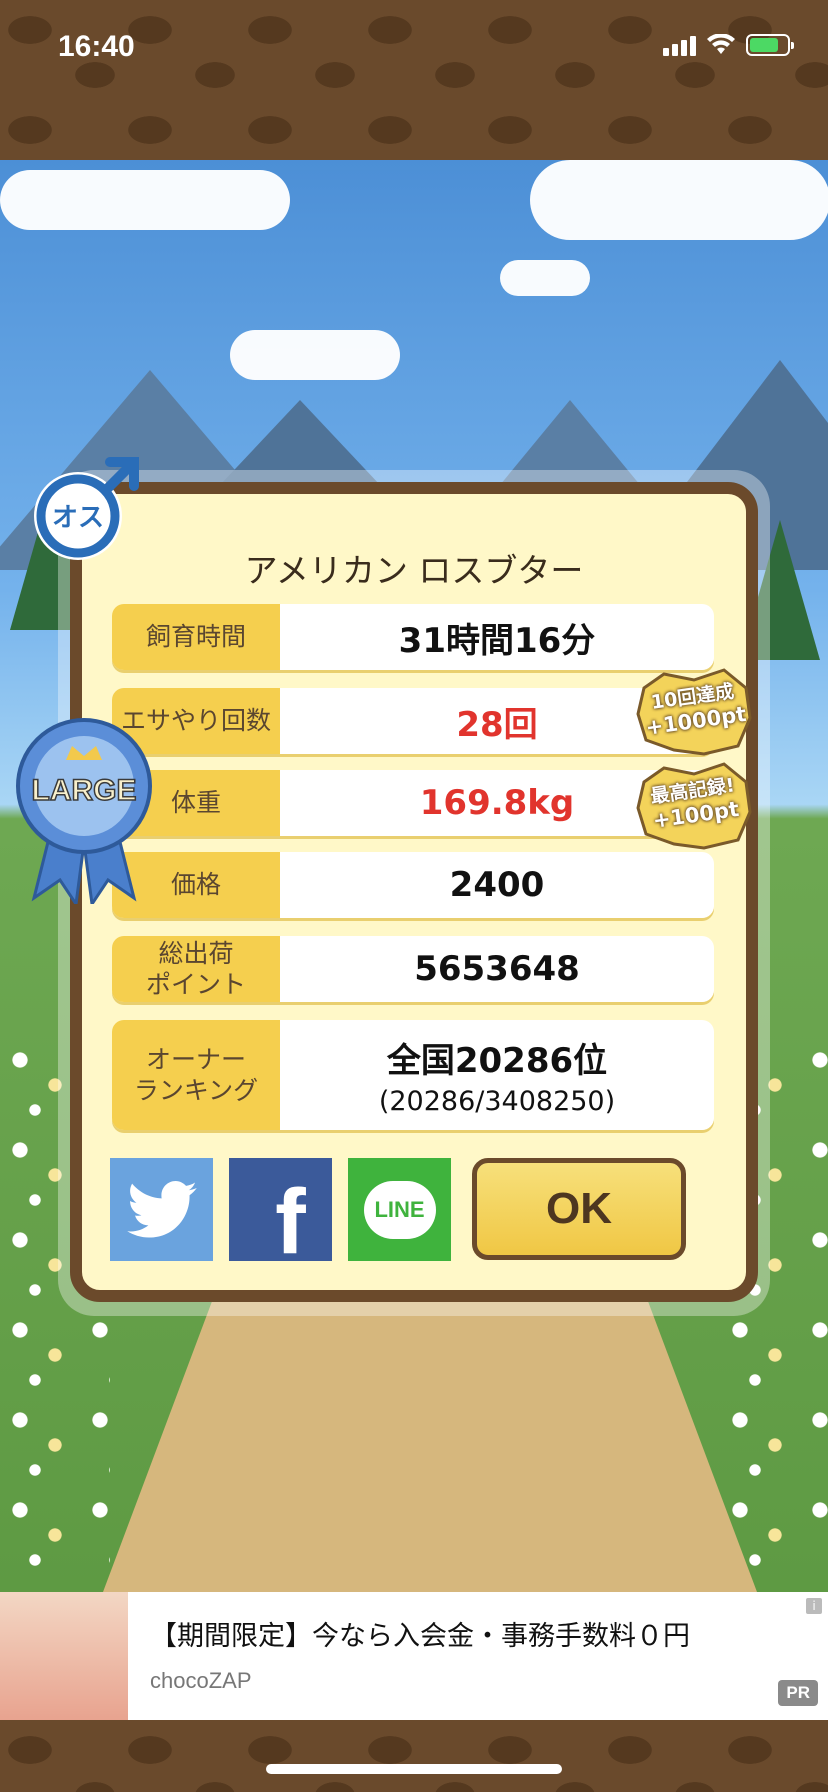 This screenshot has width=828, height=1792. What do you see at coordinates (196, 1075) in the screenshot?
I see `stat-label: オーナー ランキング` at bounding box center [196, 1075].